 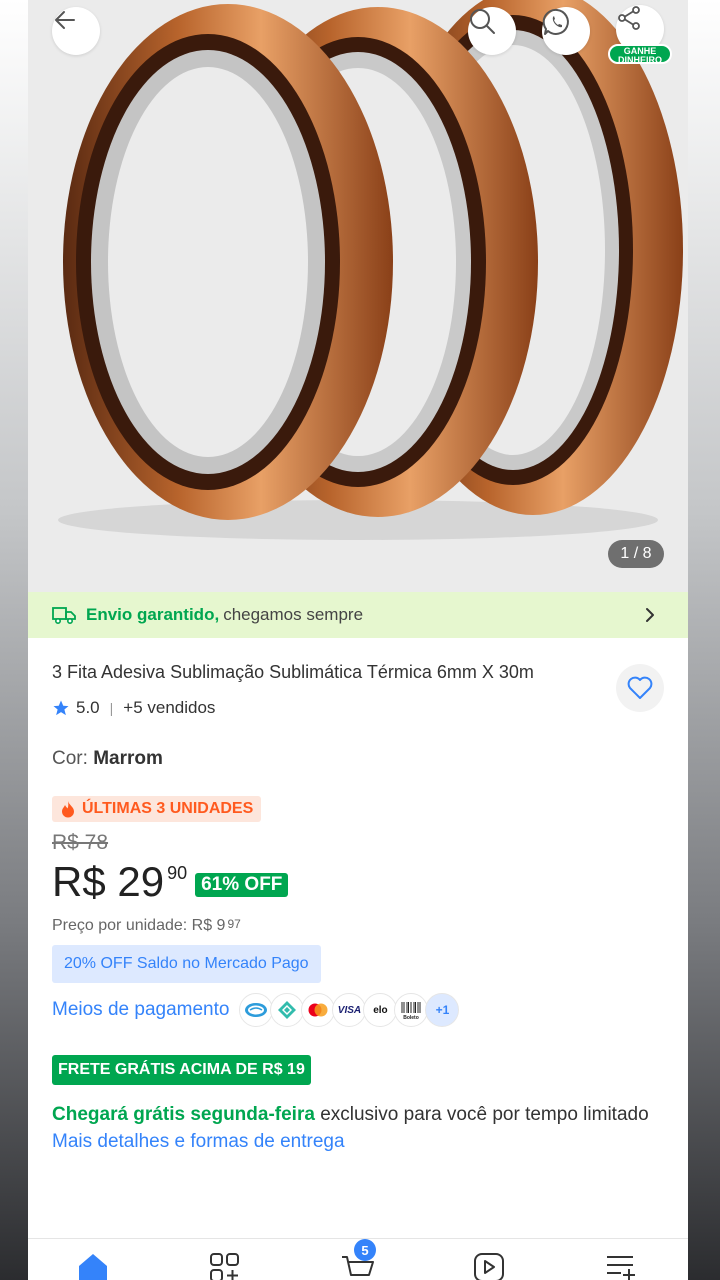 What do you see at coordinates (629, 18) in the screenshot?
I see `share-icon` at bounding box center [629, 18].